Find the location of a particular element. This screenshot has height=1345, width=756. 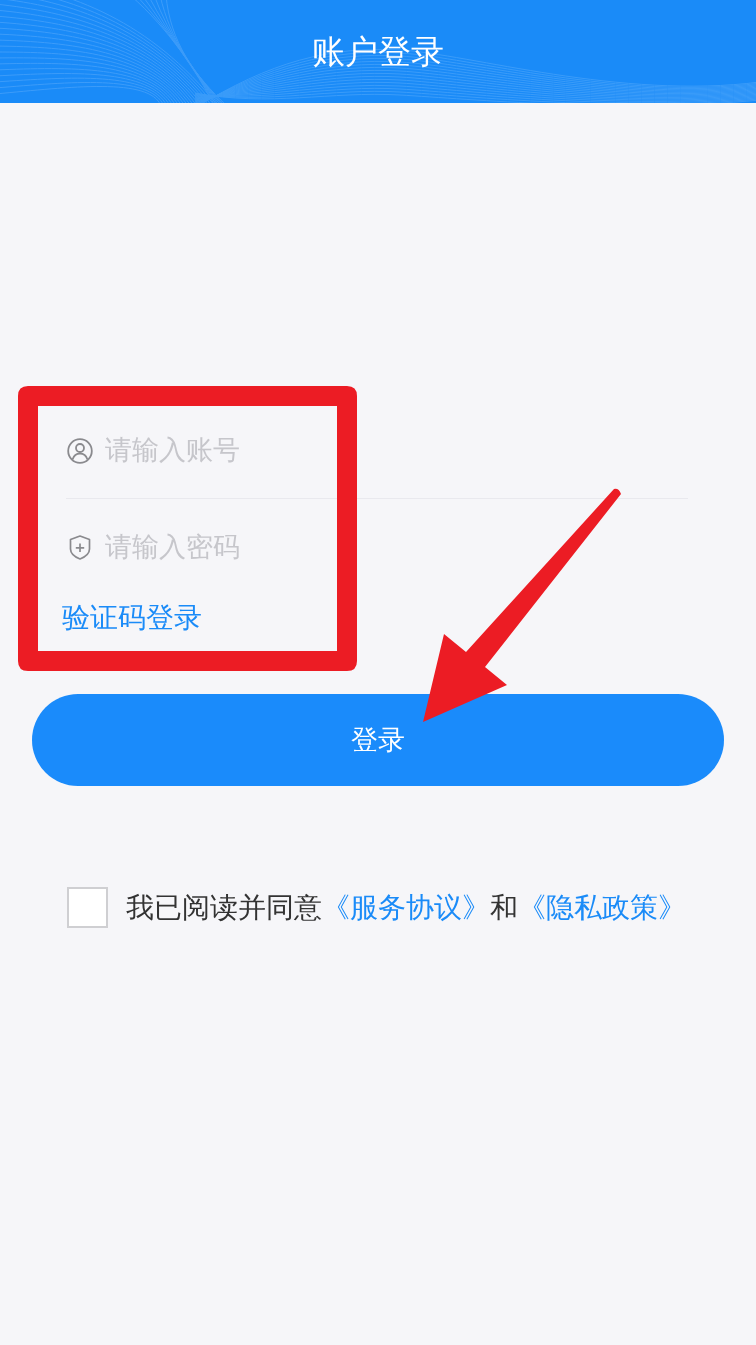

page-title: 账户登录 is located at coordinates (378, 51).